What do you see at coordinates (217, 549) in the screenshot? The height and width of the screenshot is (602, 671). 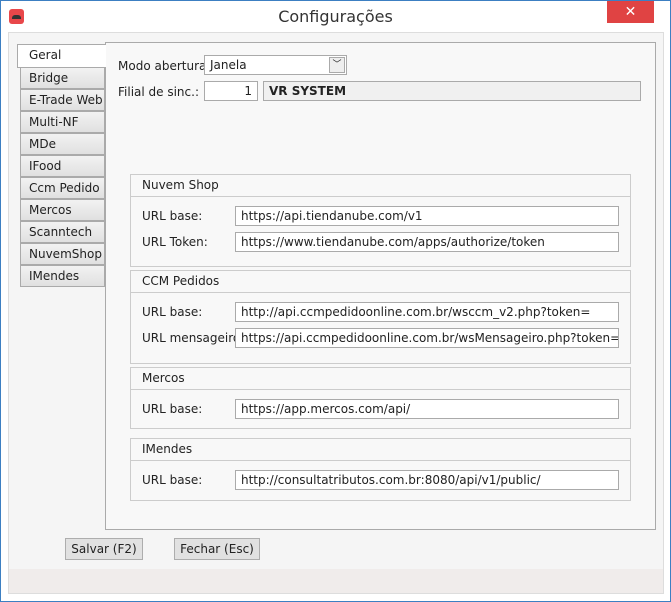 I see `close-dialog-button: Fechar (Esc)` at bounding box center [217, 549].